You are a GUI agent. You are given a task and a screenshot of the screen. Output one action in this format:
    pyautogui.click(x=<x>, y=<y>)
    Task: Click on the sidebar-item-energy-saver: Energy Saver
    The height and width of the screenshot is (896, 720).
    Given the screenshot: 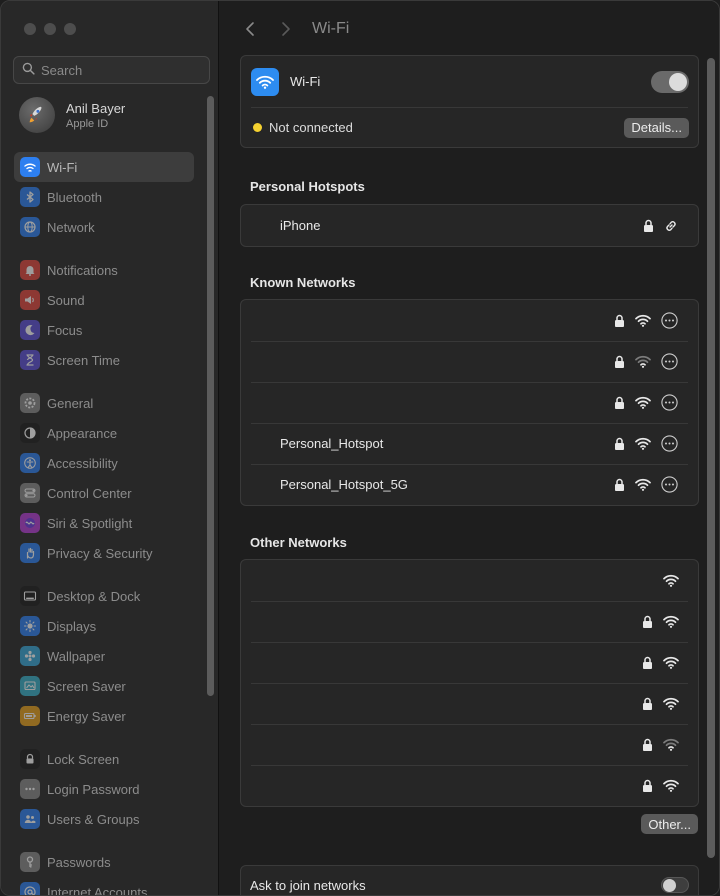 What is the action you would take?
    pyautogui.click(x=104, y=716)
    